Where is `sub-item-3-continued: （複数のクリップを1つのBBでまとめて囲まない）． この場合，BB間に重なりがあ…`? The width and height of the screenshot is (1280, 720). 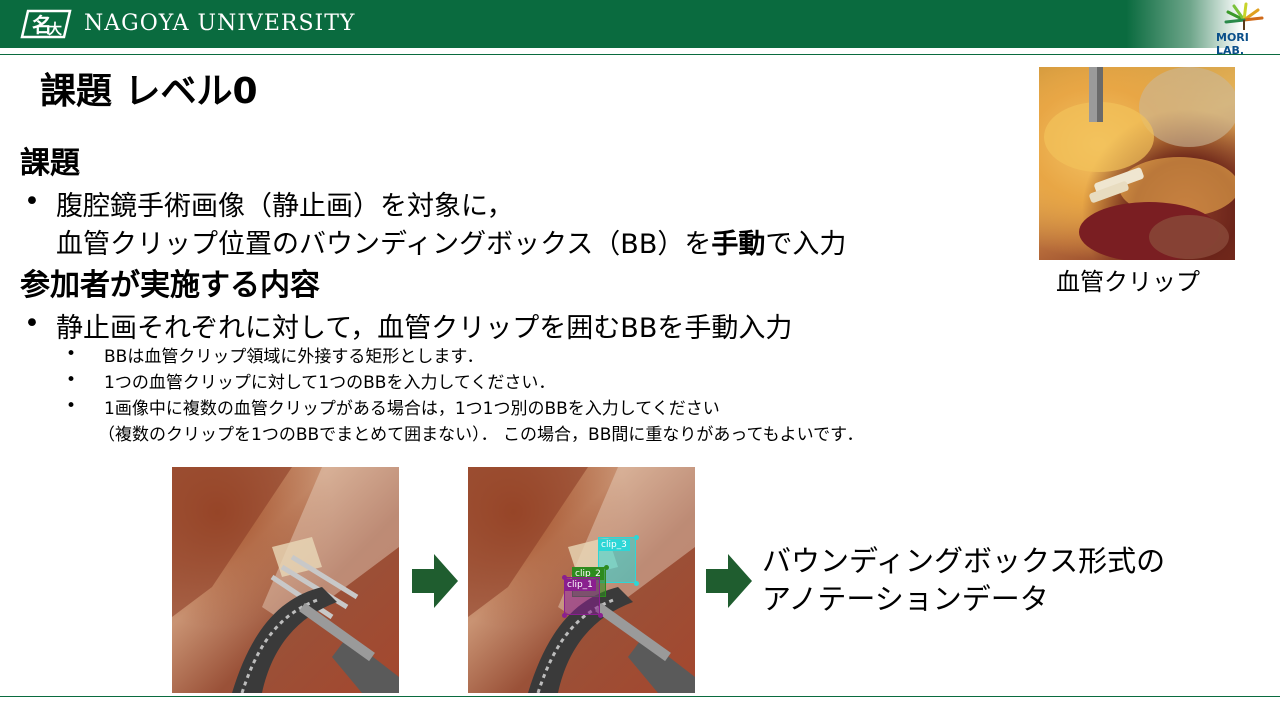
sub-item-3-continued: （複数のクリップを1つのBBでまとめて囲まない）． この場合，BB間に重なりがあ… is located at coordinates (481, 435).